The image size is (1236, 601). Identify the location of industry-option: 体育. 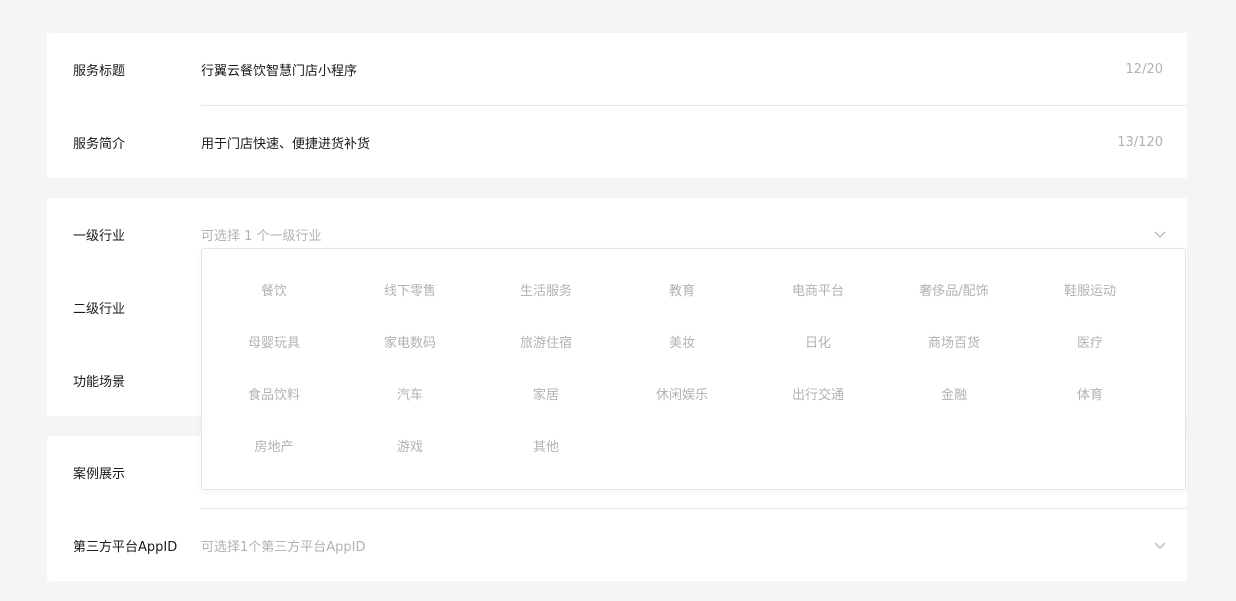
(1090, 393).